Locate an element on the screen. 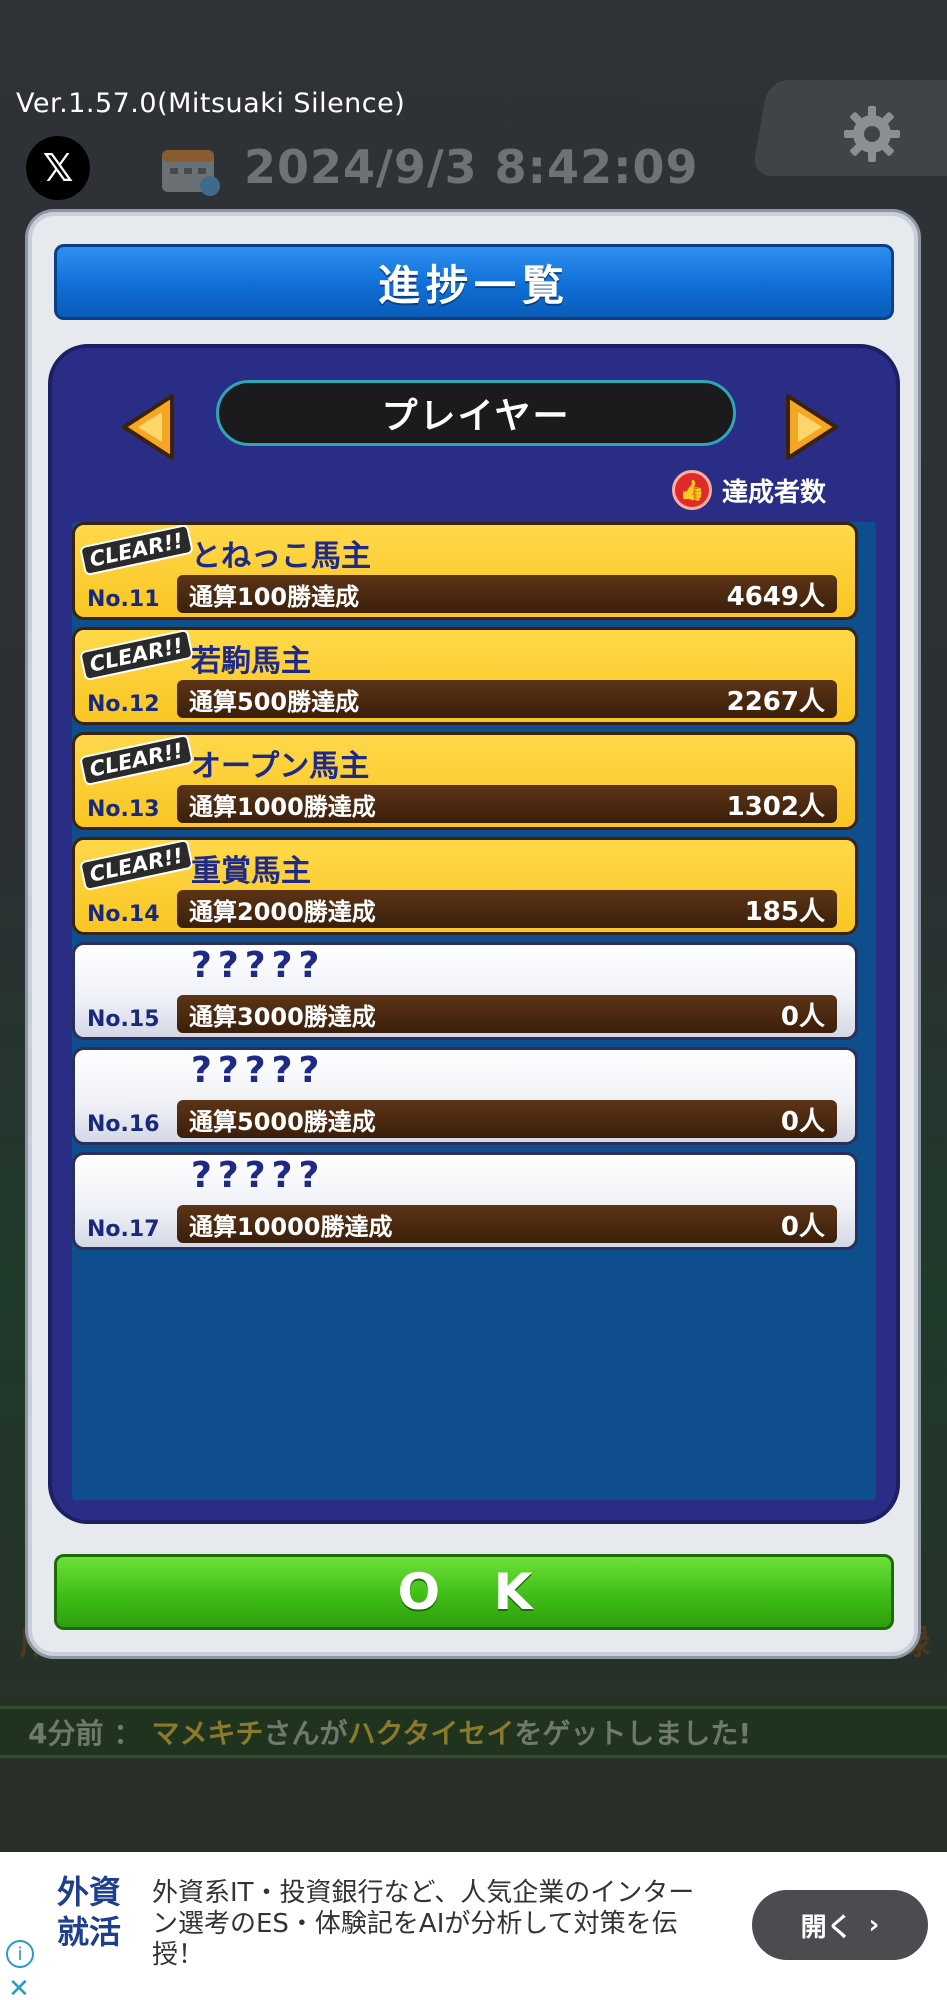 The width and height of the screenshot is (947, 2000). chevron-right-icon: › is located at coordinates (874, 1925).